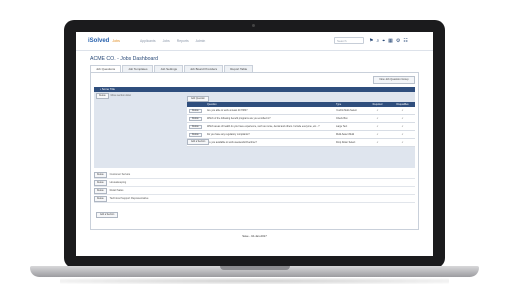 The width and height of the screenshot is (509, 294). Describe the element at coordinates (301, 104) in the screenshot. I see `questions-table-header: Question Type Required Disqualifies` at that location.